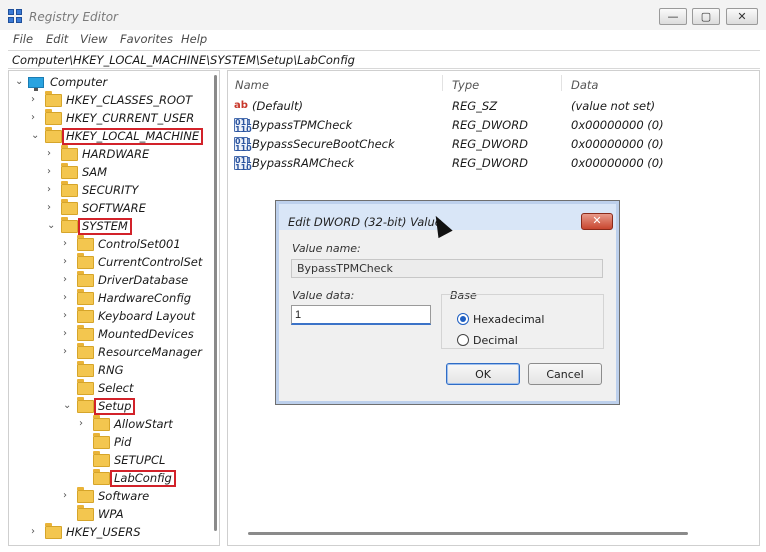 The width and height of the screenshot is (766, 552). What do you see at coordinates (326, 248) in the screenshot?
I see `value-name-label: Value name:` at bounding box center [326, 248].